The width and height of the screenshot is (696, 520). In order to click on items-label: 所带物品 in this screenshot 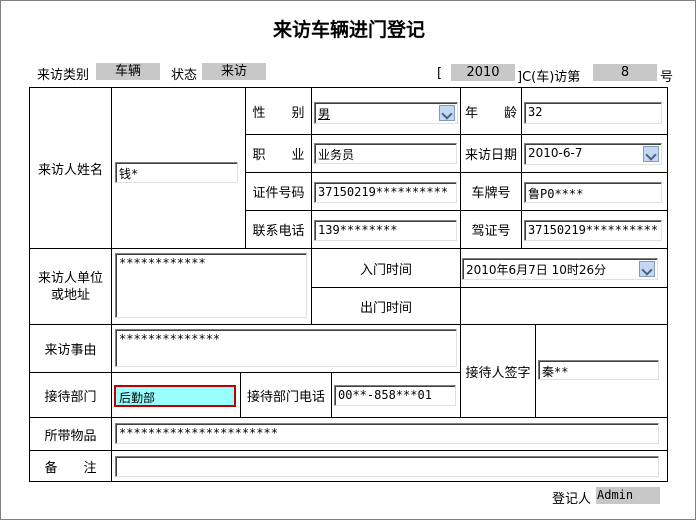, I will do `click(70, 436)`.